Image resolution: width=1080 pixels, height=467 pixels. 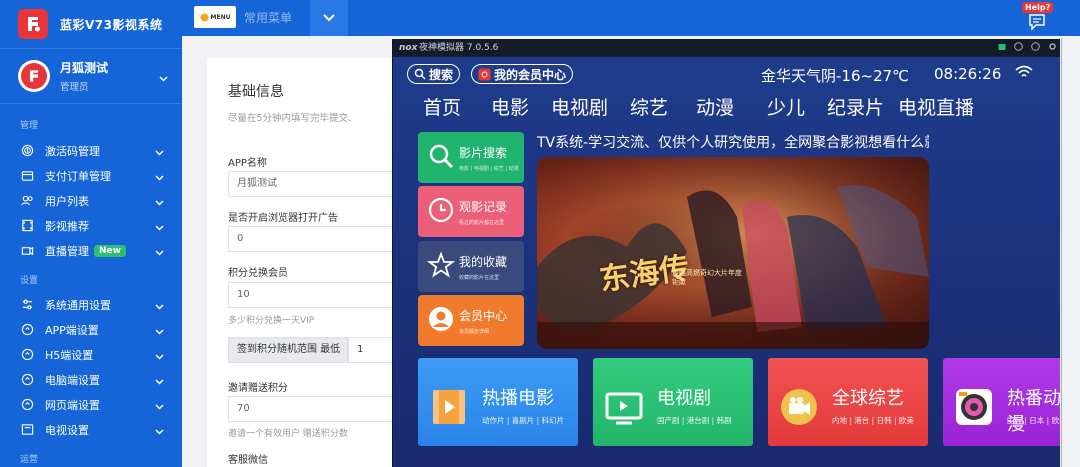 What do you see at coordinates (29, 460) in the screenshot?
I see `nav-section-ops: 运营` at bounding box center [29, 460].